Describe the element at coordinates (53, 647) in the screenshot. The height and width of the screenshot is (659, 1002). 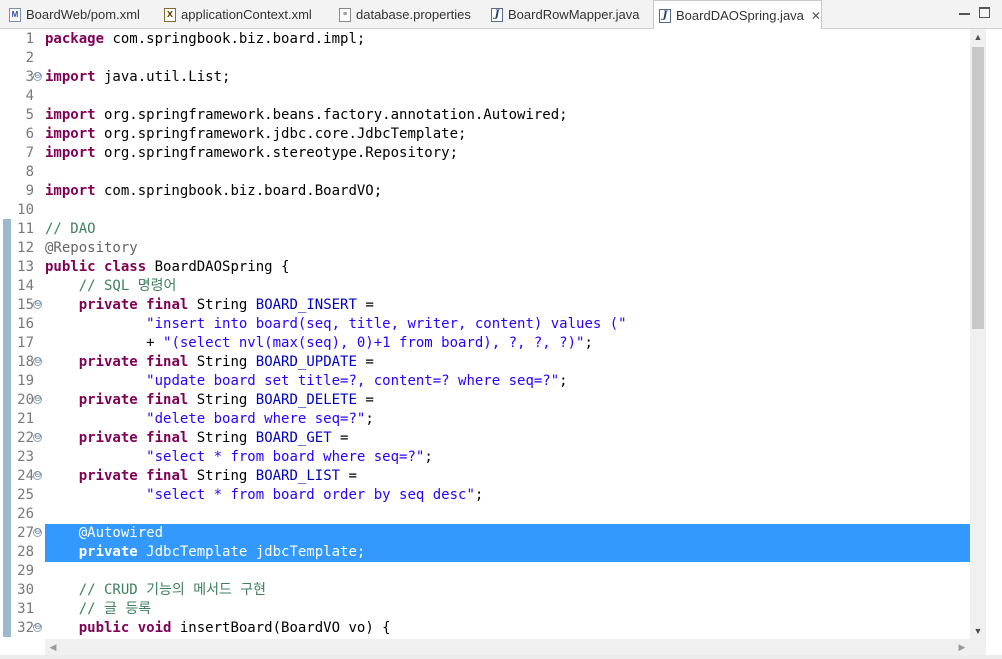
I see `scroll-left-arrow-icon: ◀` at that location.